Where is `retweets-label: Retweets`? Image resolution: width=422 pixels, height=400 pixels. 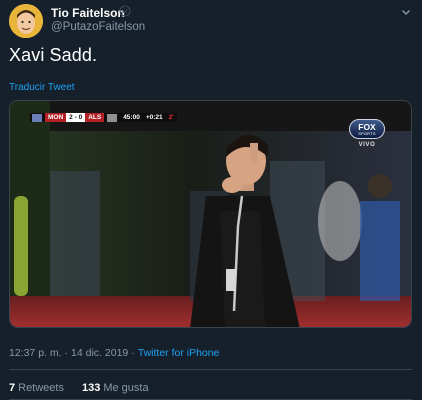
retweets-label: Retweets is located at coordinates (41, 388).